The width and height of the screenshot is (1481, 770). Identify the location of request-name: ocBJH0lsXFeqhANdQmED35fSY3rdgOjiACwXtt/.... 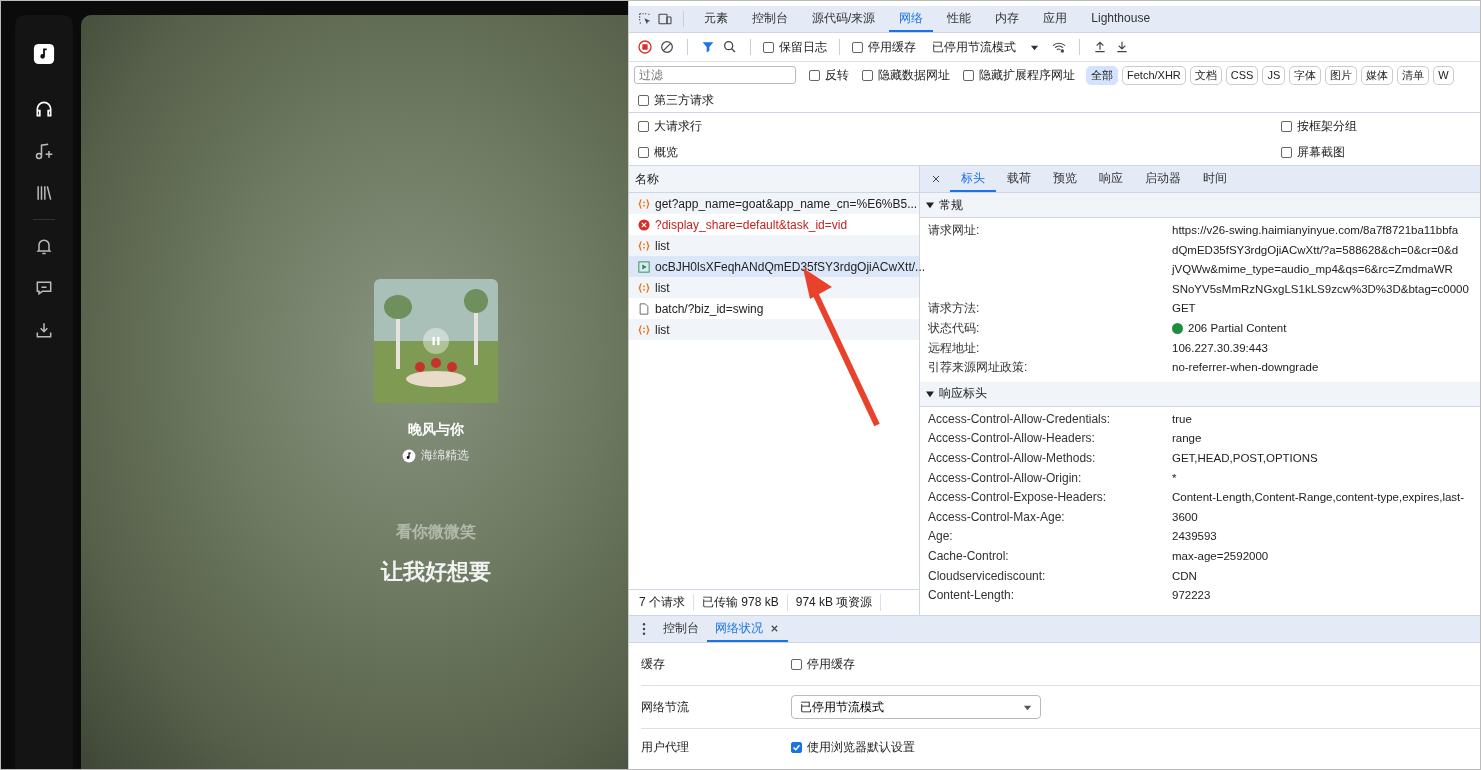
(790, 266).